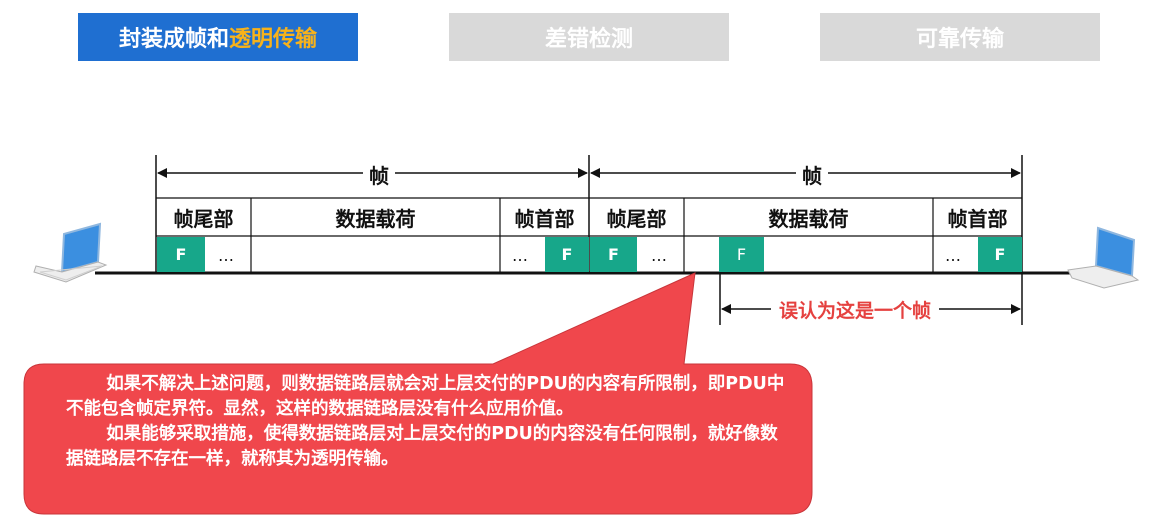  I want to click on frame-2-trailer: 帧尾部, so click(636, 218).